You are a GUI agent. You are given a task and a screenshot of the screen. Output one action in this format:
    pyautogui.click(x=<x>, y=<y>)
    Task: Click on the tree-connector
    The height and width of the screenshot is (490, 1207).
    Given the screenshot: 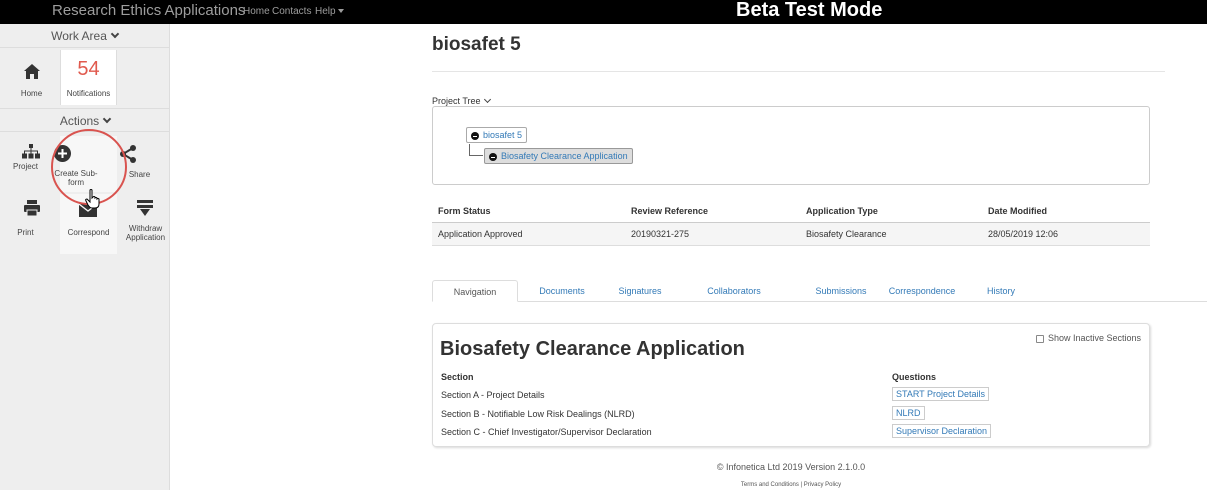 What is the action you would take?
    pyautogui.click(x=476, y=155)
    